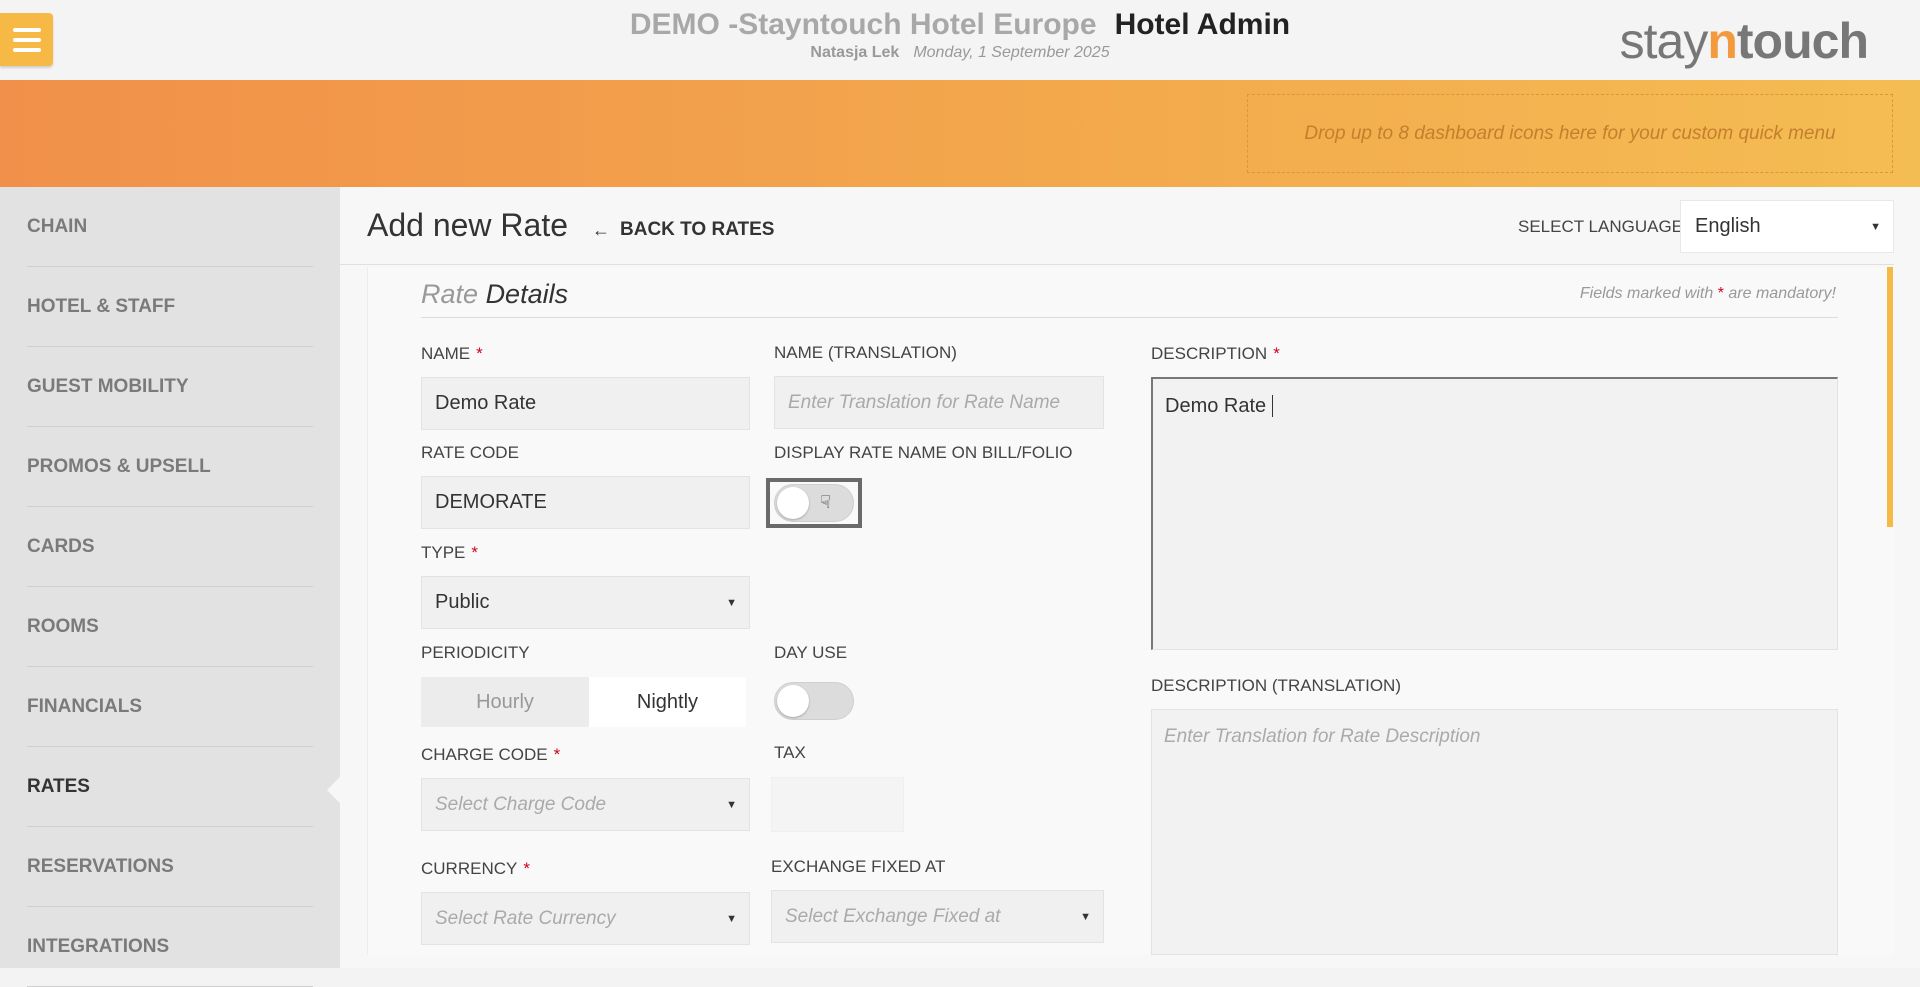  Describe the element at coordinates (939, 402) in the screenshot. I see `name-translation-input: Enter Translation for Rate Name` at that location.